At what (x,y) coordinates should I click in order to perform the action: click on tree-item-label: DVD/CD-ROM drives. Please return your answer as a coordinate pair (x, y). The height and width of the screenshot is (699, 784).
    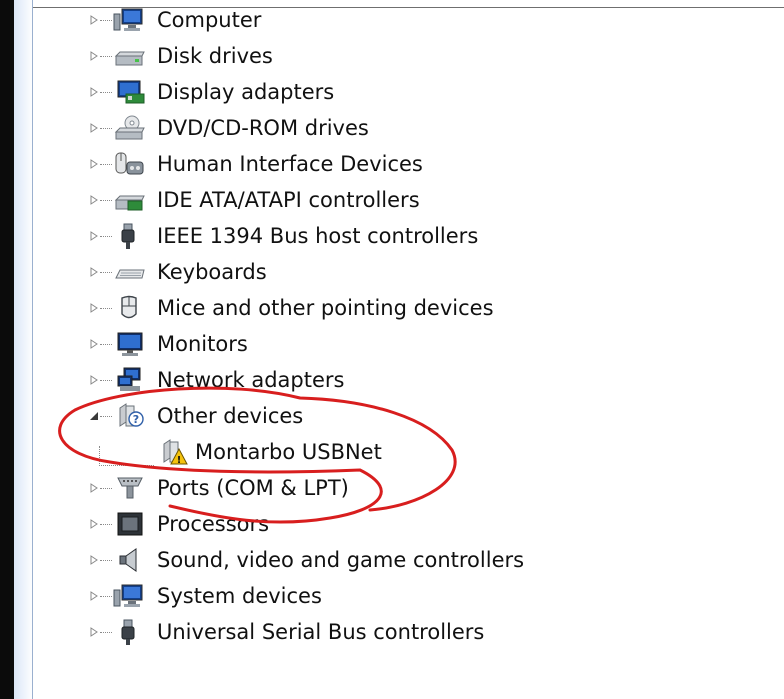
    Looking at the image, I should click on (263, 128).